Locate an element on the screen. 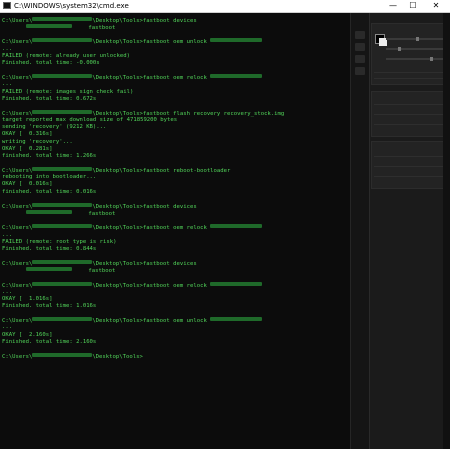 The height and width of the screenshot is (449, 450). console-line: Finished. total time: 0.844s is located at coordinates (49, 249).